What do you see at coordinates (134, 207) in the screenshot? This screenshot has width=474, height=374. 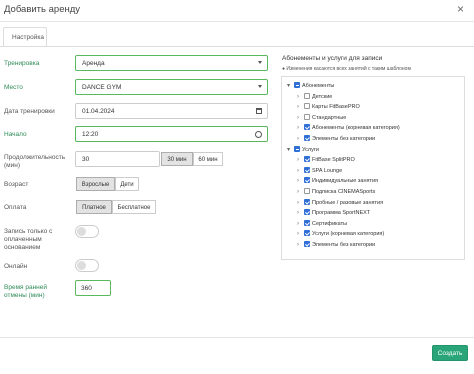 I see `payment-free-button: Бесплатное` at bounding box center [134, 207].